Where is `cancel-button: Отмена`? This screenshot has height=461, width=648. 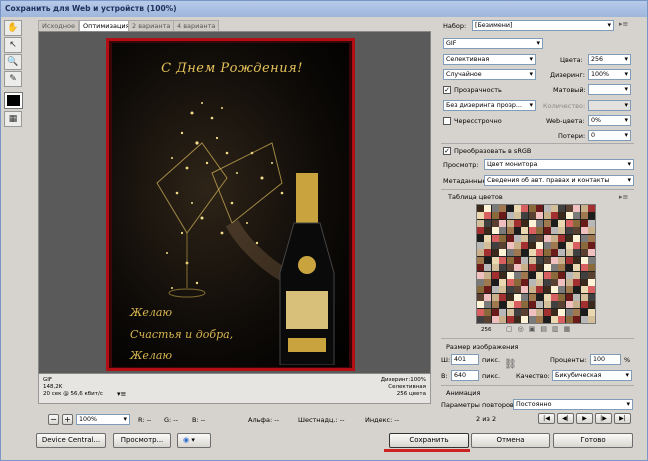
cancel-button: Отмена is located at coordinates (510, 440).